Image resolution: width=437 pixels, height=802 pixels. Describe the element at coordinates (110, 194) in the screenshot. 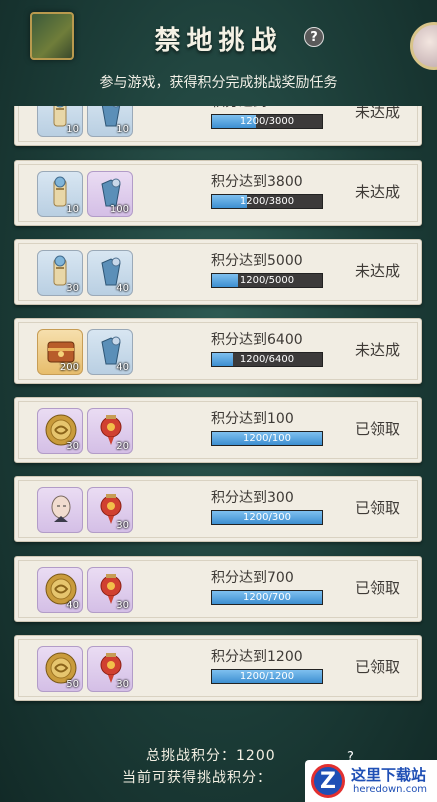

I see `reward-item: 100` at that location.